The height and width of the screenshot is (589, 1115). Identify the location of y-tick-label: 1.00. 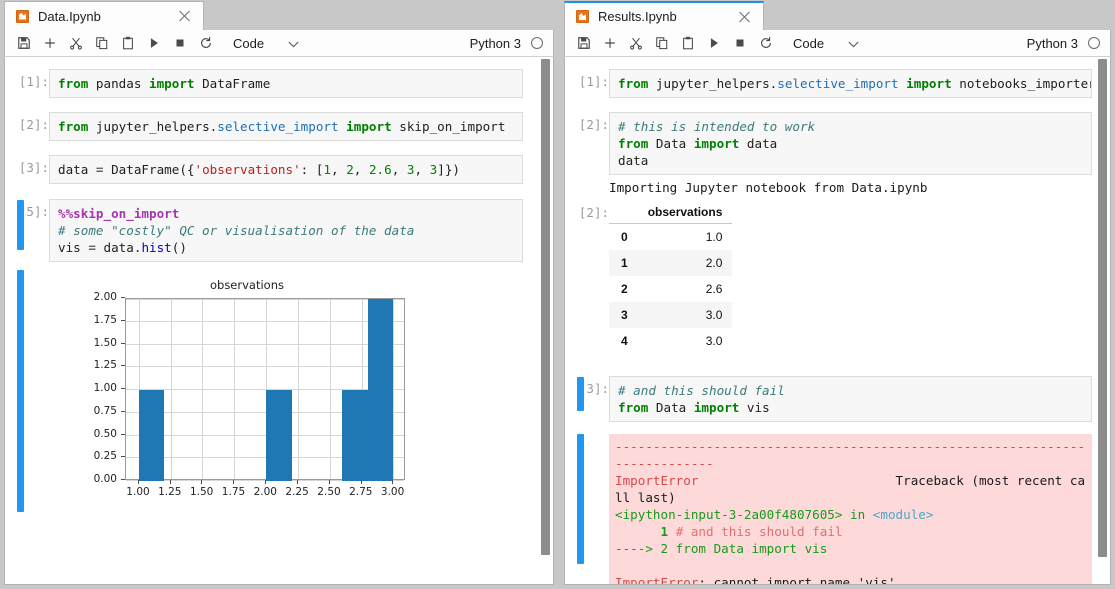
(105, 388).